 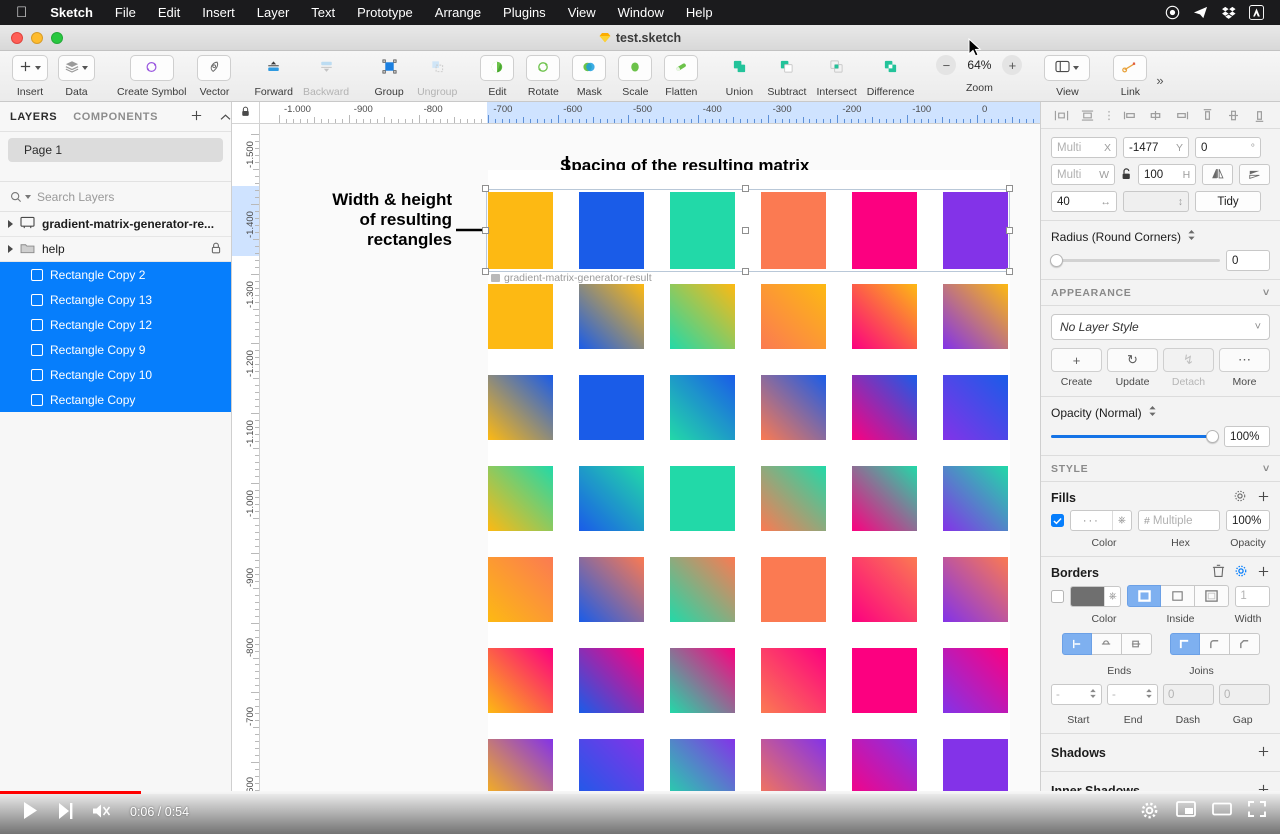 What do you see at coordinates (1256, 12) in the screenshot?
I see `adobe-icon` at bounding box center [1256, 12].